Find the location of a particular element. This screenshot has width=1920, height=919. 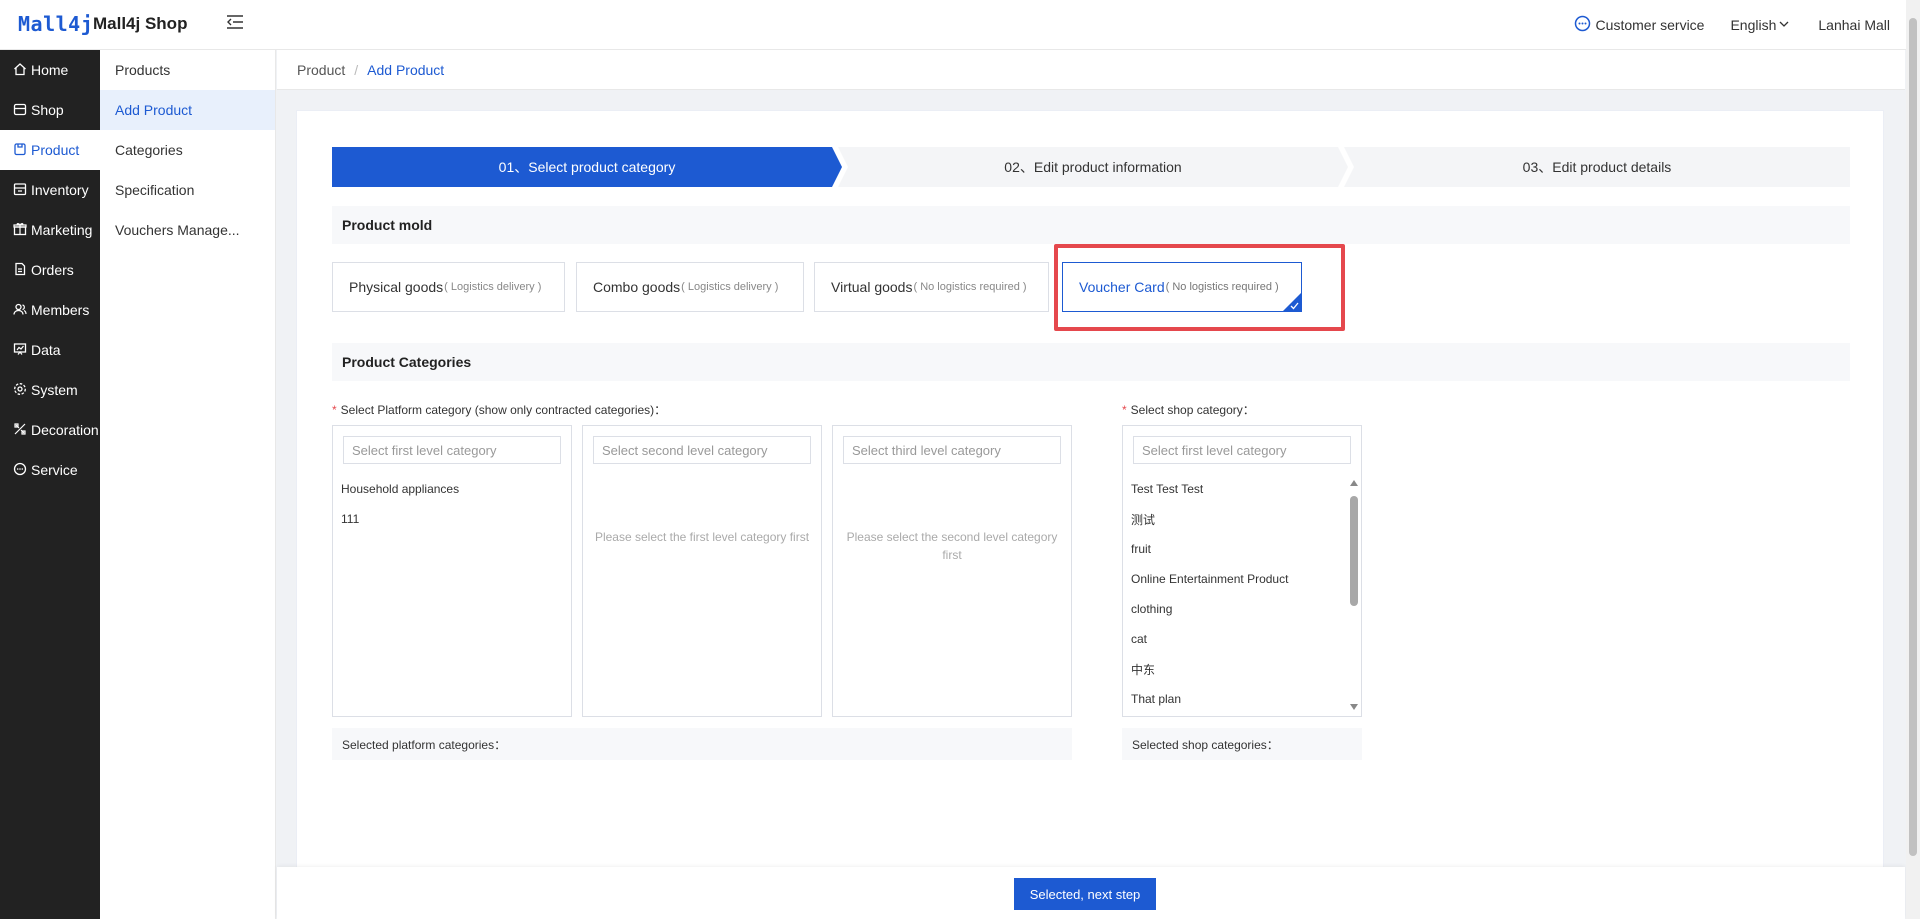

sidebar-item-label: Inventory is located at coordinates (60, 190).